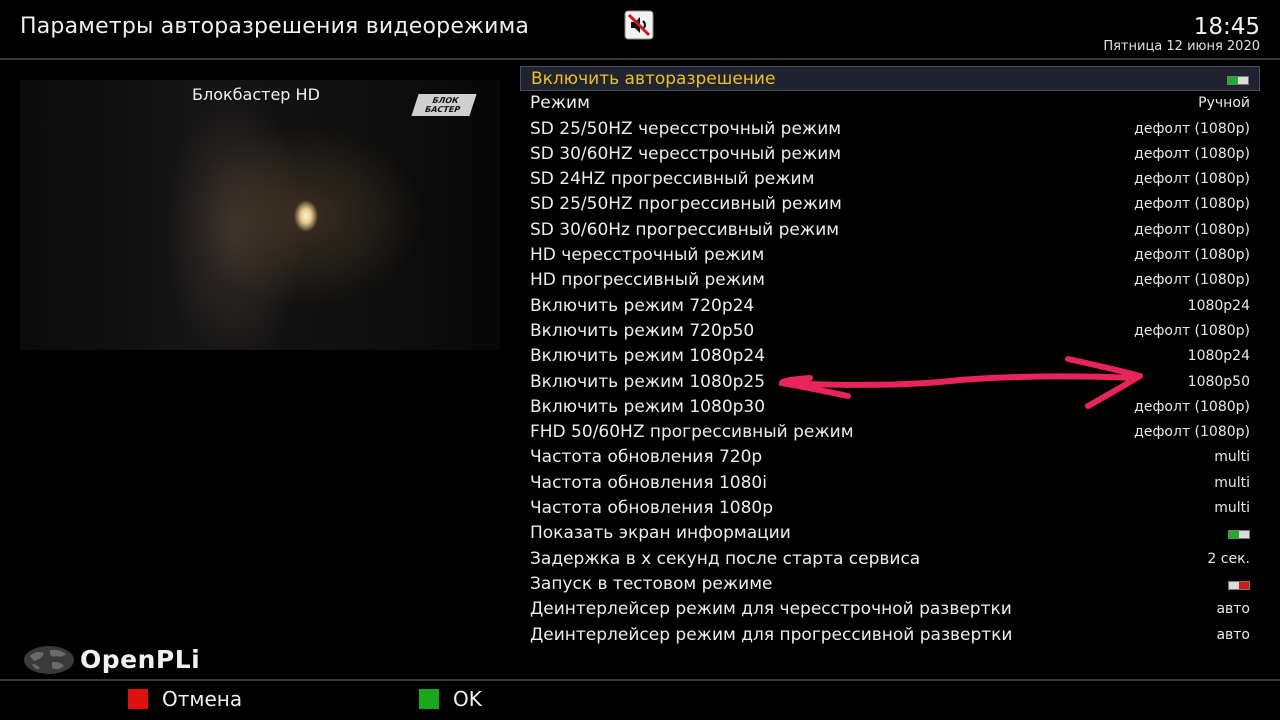  I want to click on menu-row: Запуск в тестовом режиме, so click(890, 584).